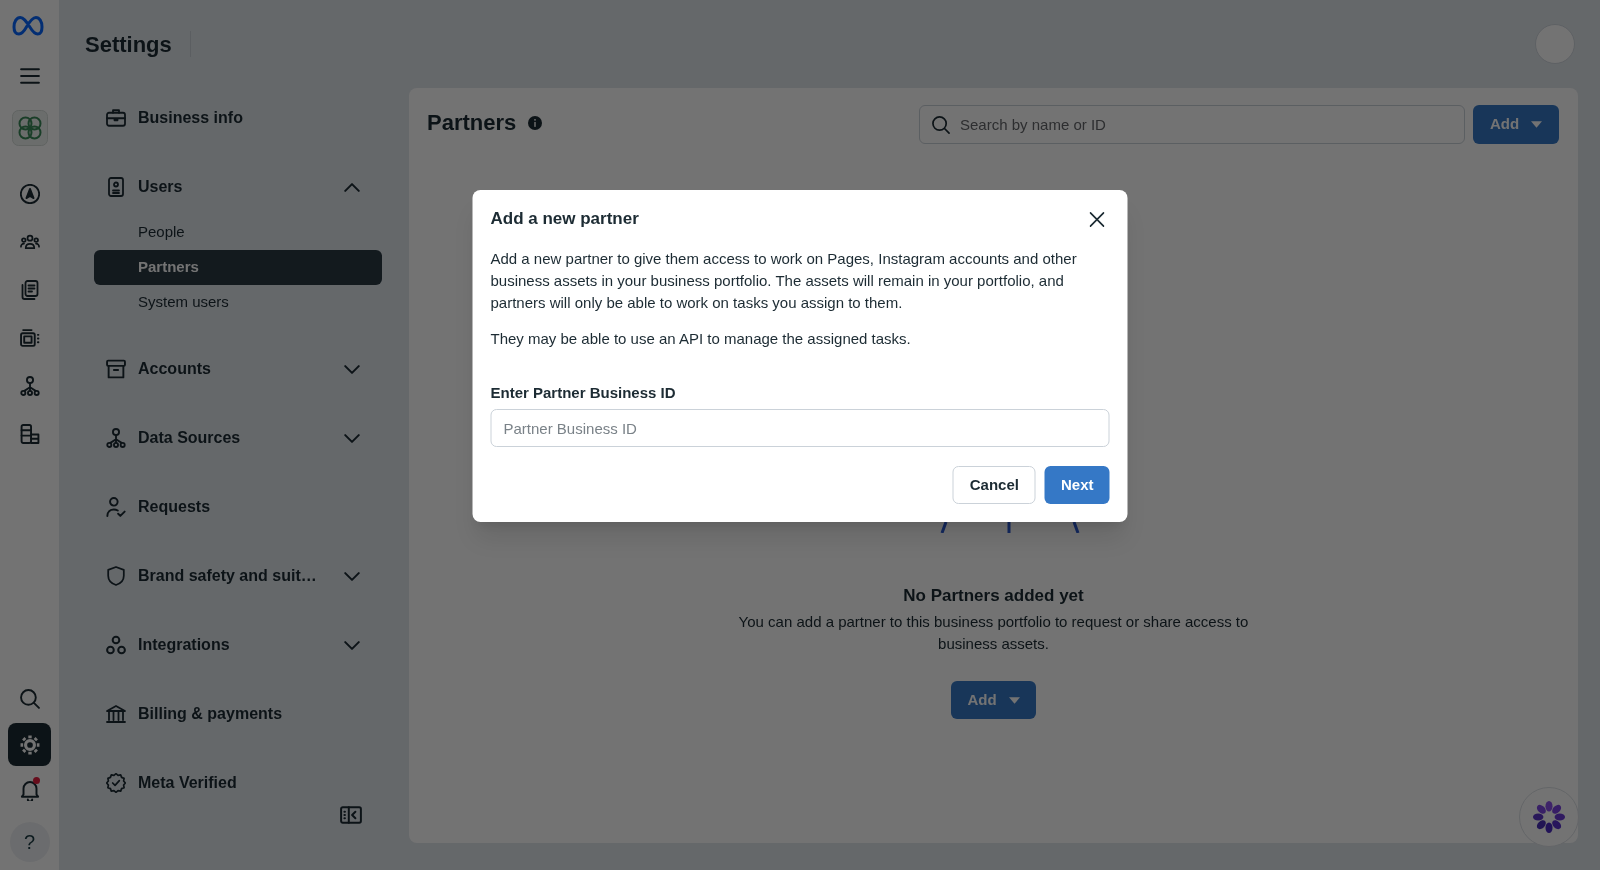  What do you see at coordinates (238, 783) in the screenshot?
I see `sidebar-item: Meta Verified` at bounding box center [238, 783].